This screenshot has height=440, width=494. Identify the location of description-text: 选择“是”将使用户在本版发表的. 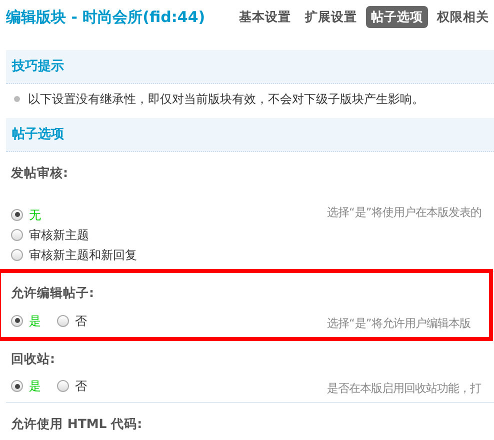
(404, 212).